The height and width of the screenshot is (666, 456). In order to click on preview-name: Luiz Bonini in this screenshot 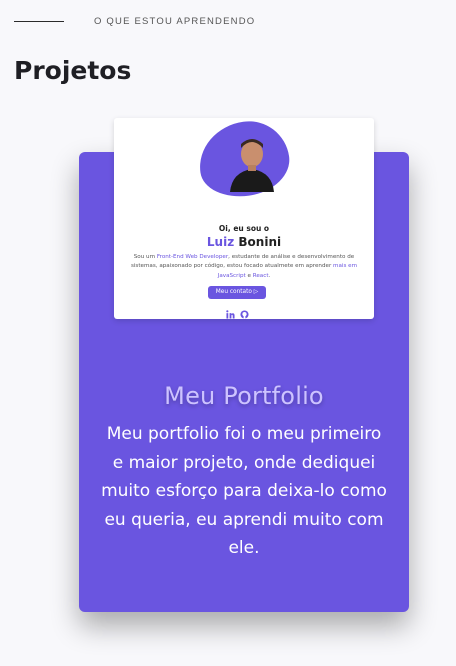, I will do `click(244, 242)`.